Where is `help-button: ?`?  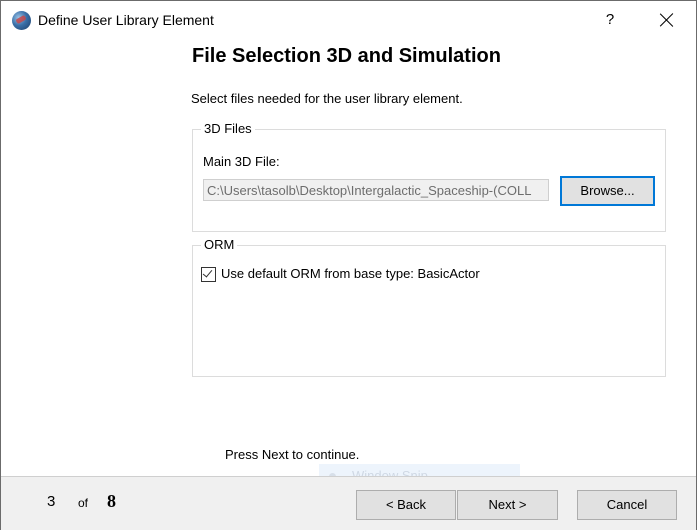 help-button: ? is located at coordinates (610, 20).